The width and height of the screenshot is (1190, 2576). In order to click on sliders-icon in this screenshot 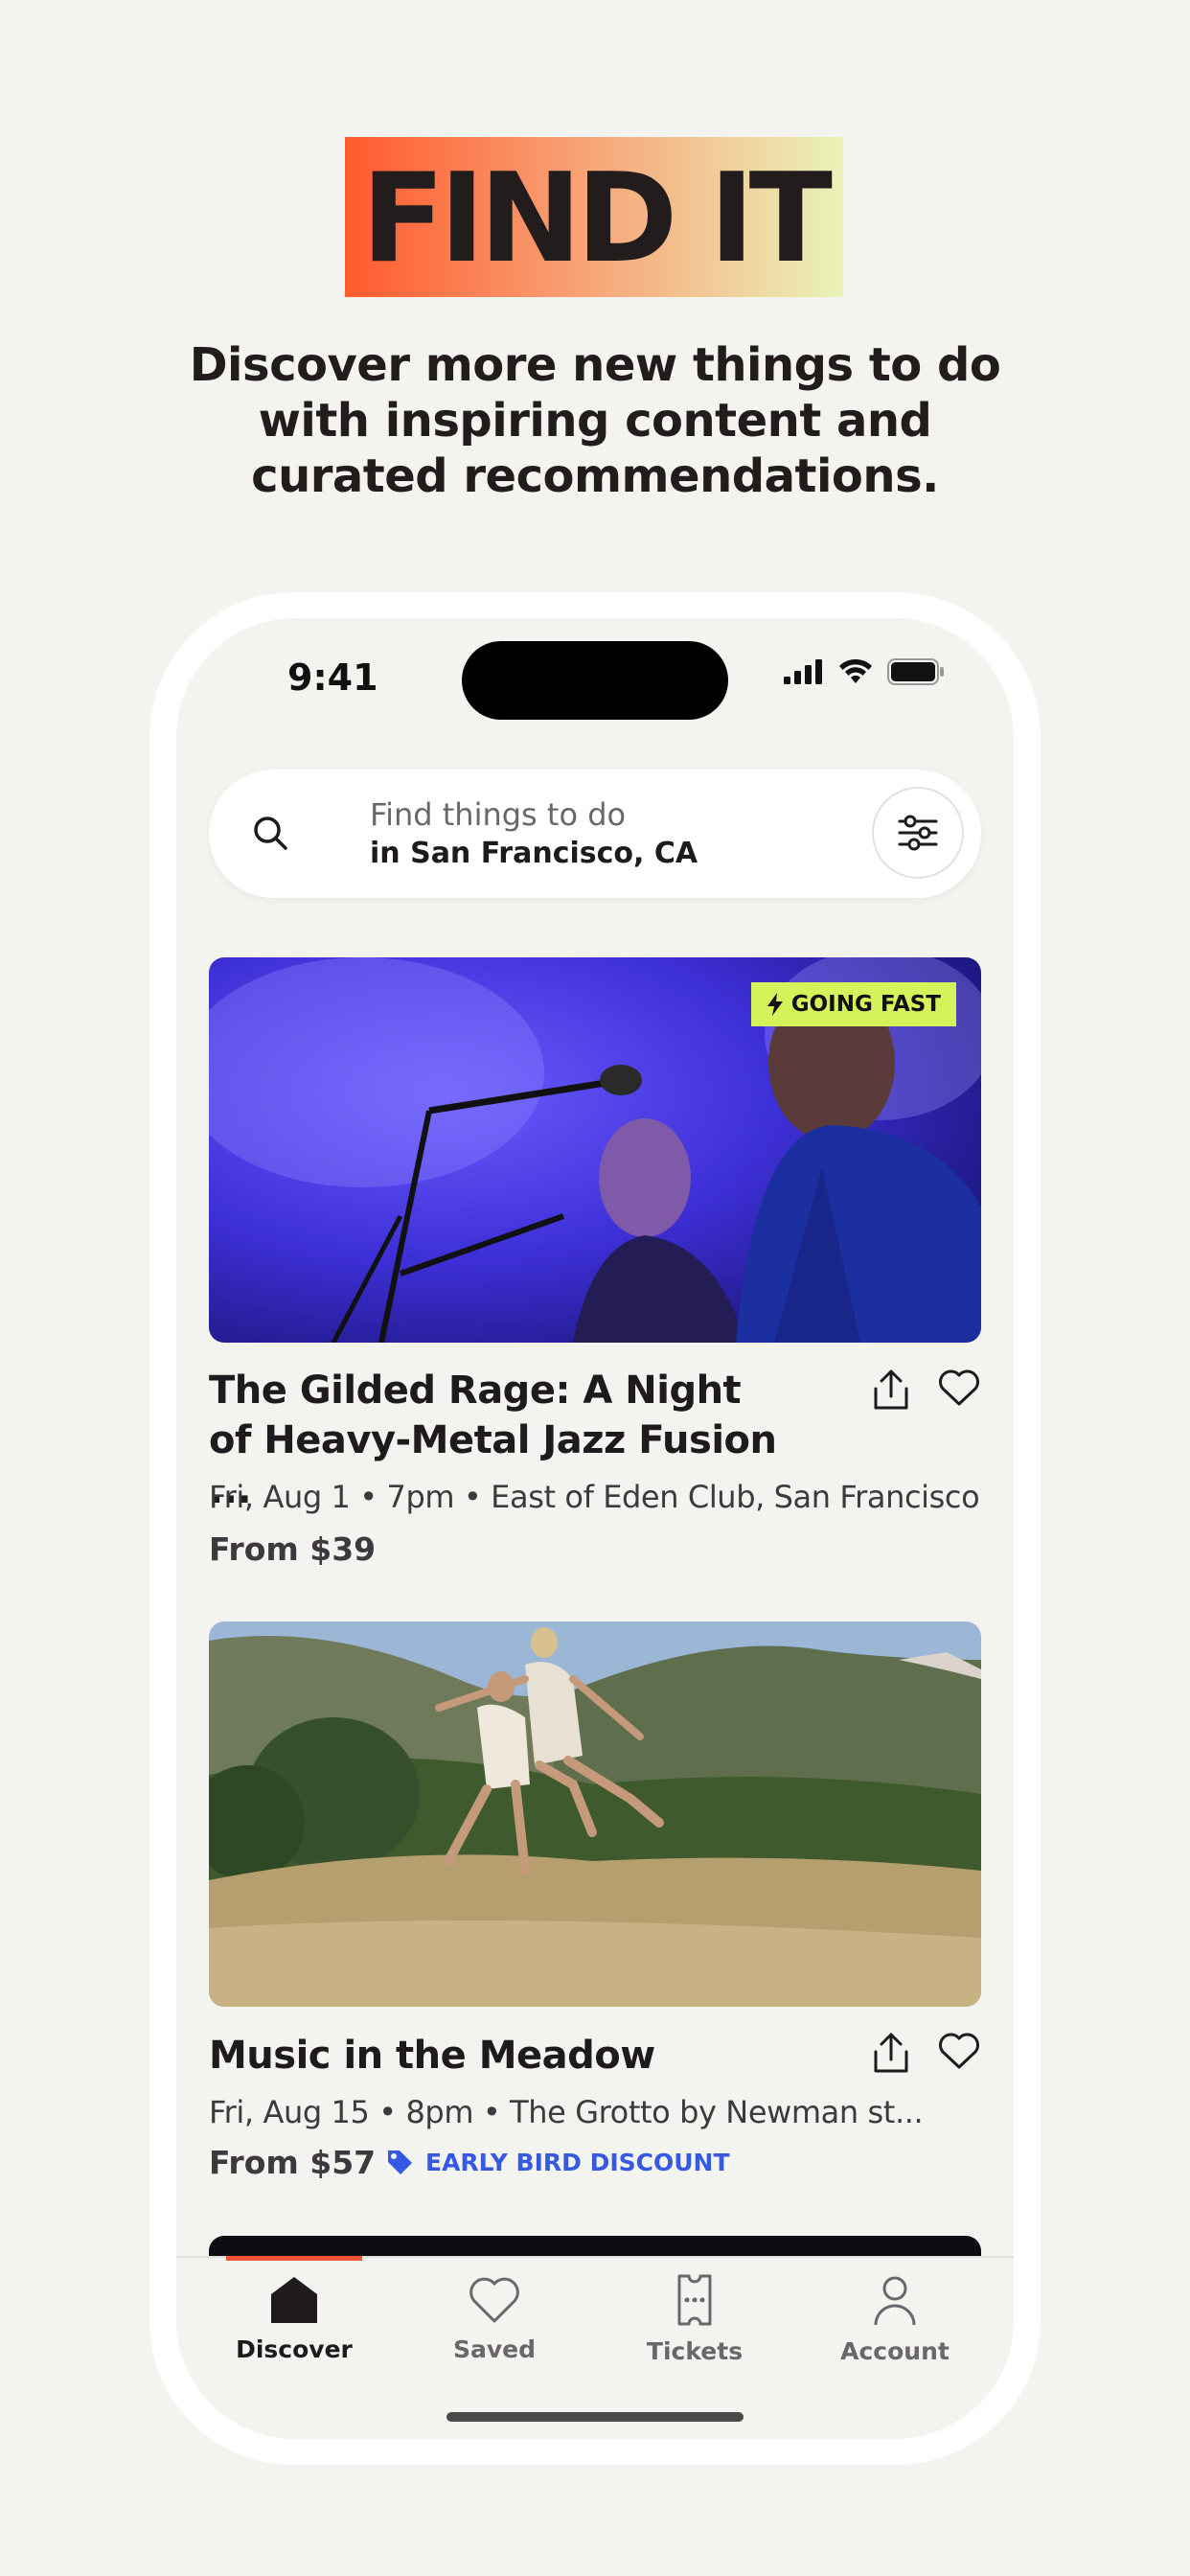, I will do `click(918, 833)`.